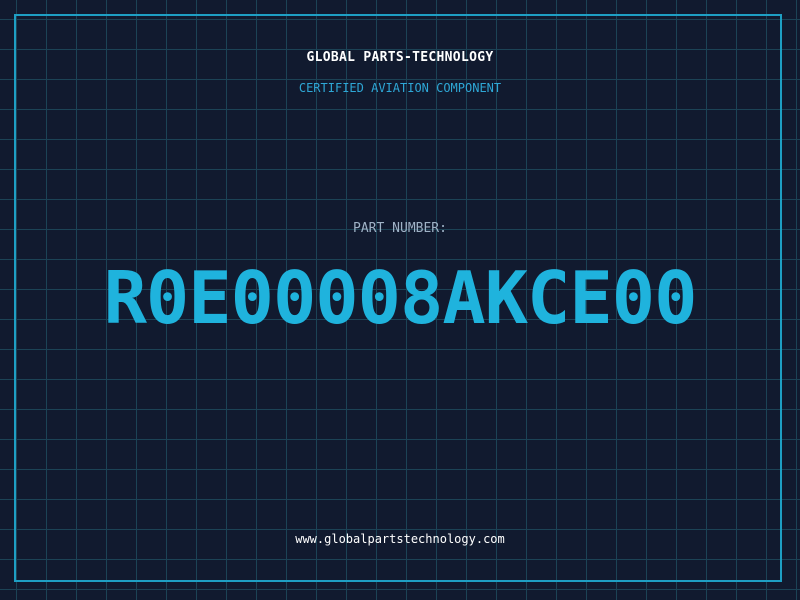  Describe the element at coordinates (400, 539) in the screenshot. I see `website-url: www.globalpartstechnology.com` at that location.